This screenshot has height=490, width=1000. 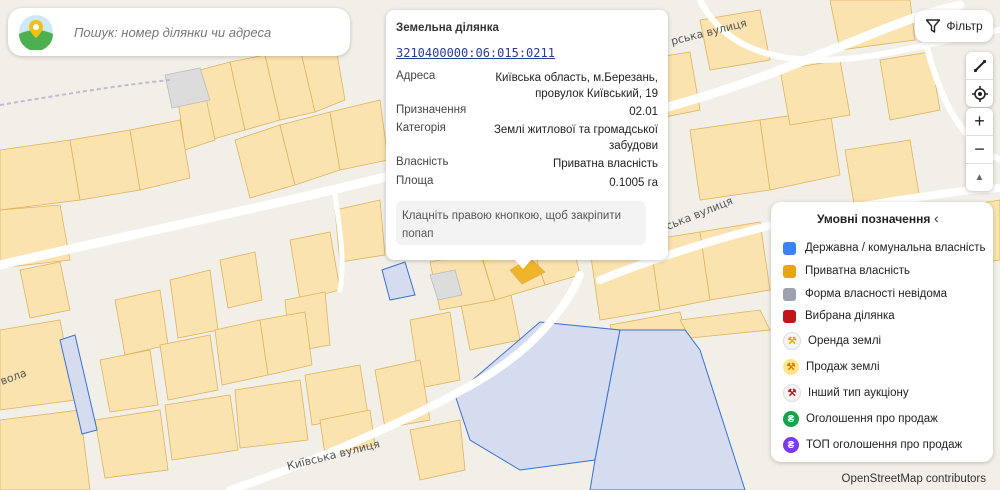 I want to click on legend-item-lease: ⚒ Оренда землі, so click(x=832, y=341).